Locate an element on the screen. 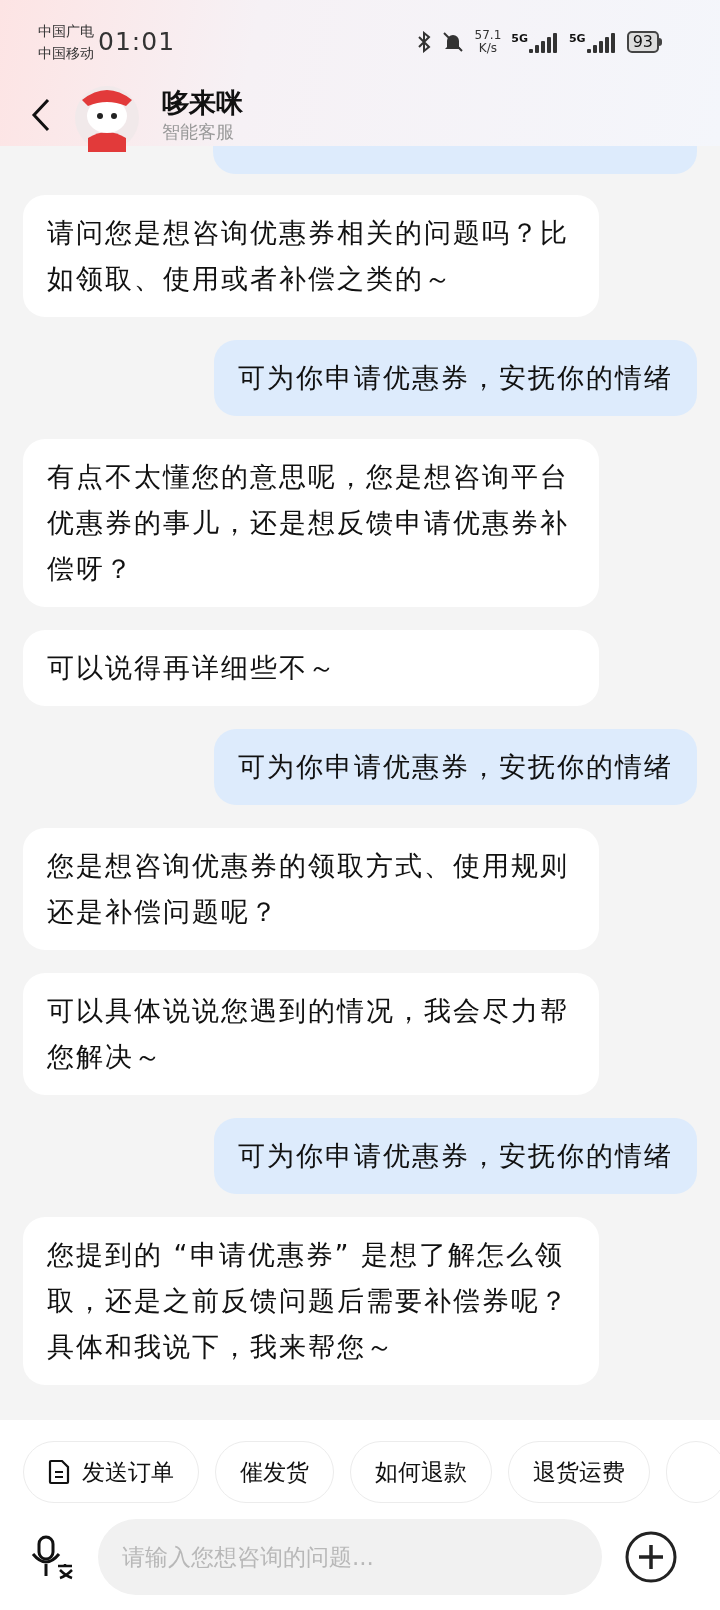  quick-reply-chip: 退货运费 is located at coordinates (579, 1472).